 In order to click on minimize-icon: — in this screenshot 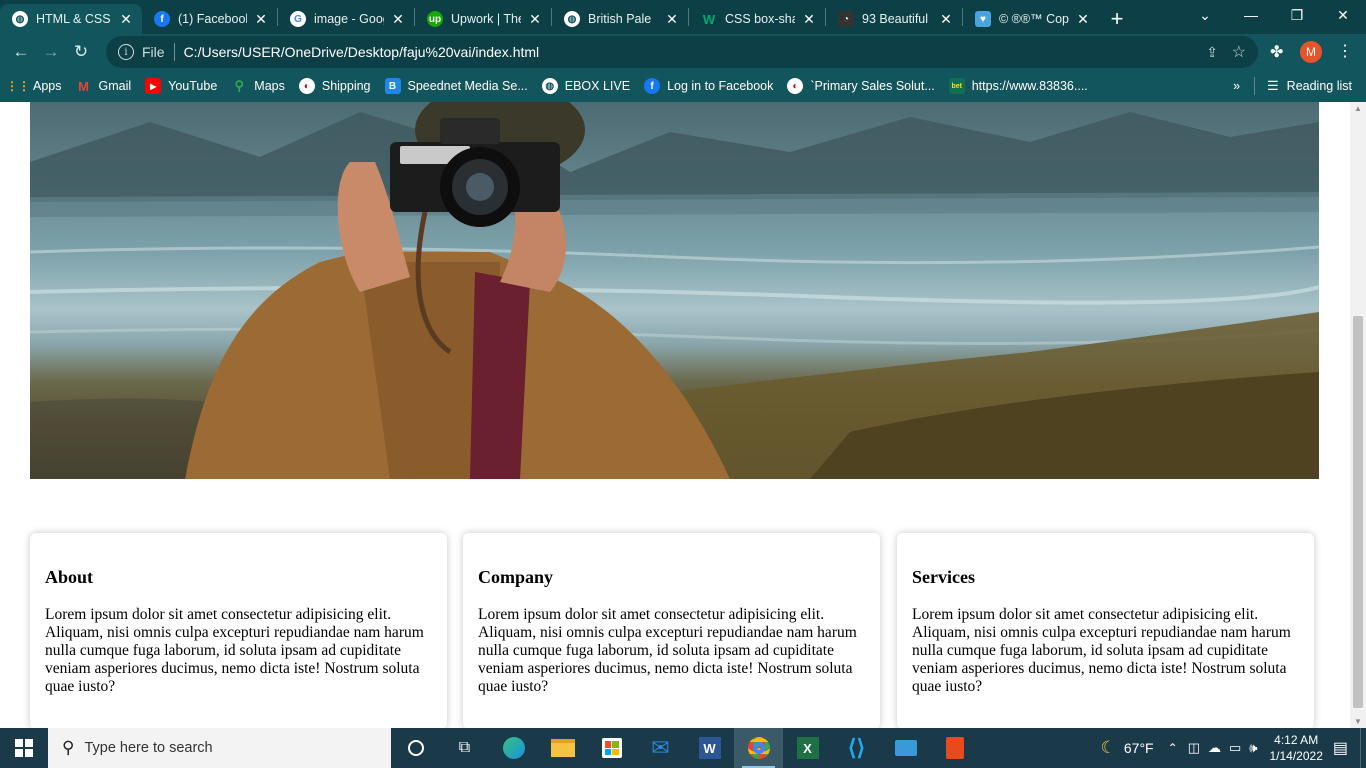, I will do `click(1251, 15)`.